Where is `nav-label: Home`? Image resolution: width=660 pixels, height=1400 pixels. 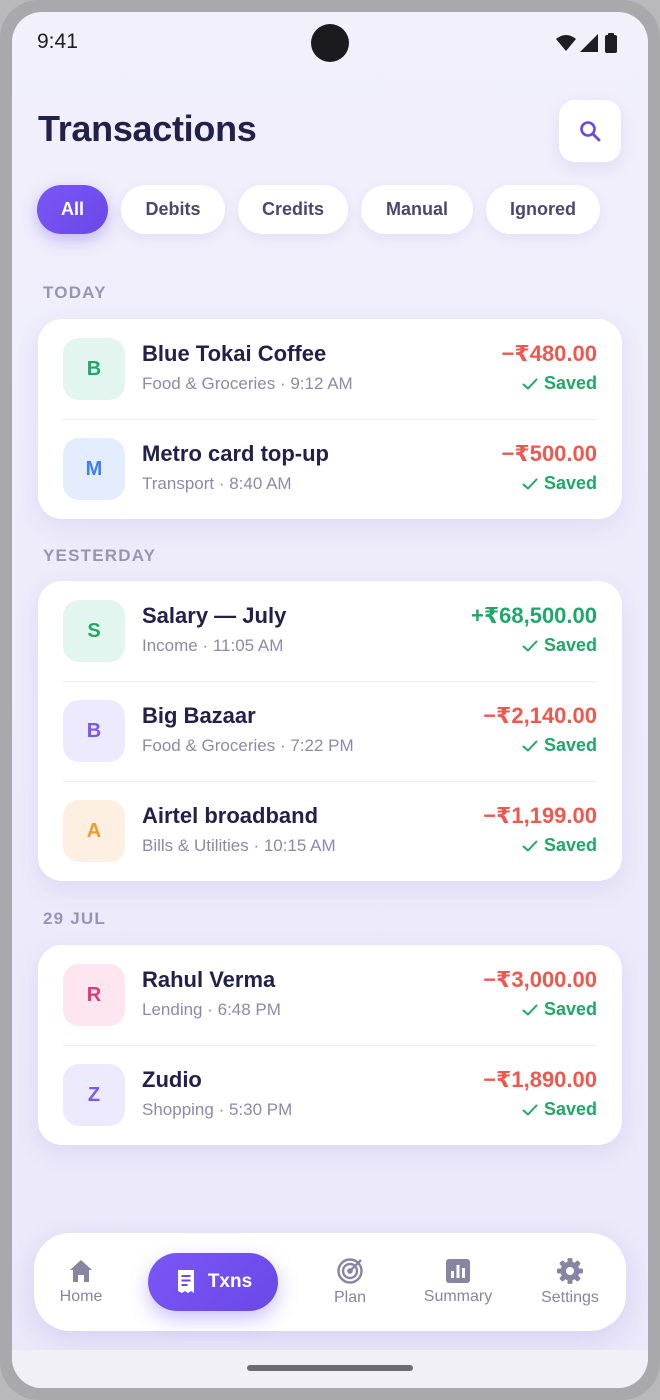 nav-label: Home is located at coordinates (81, 1296).